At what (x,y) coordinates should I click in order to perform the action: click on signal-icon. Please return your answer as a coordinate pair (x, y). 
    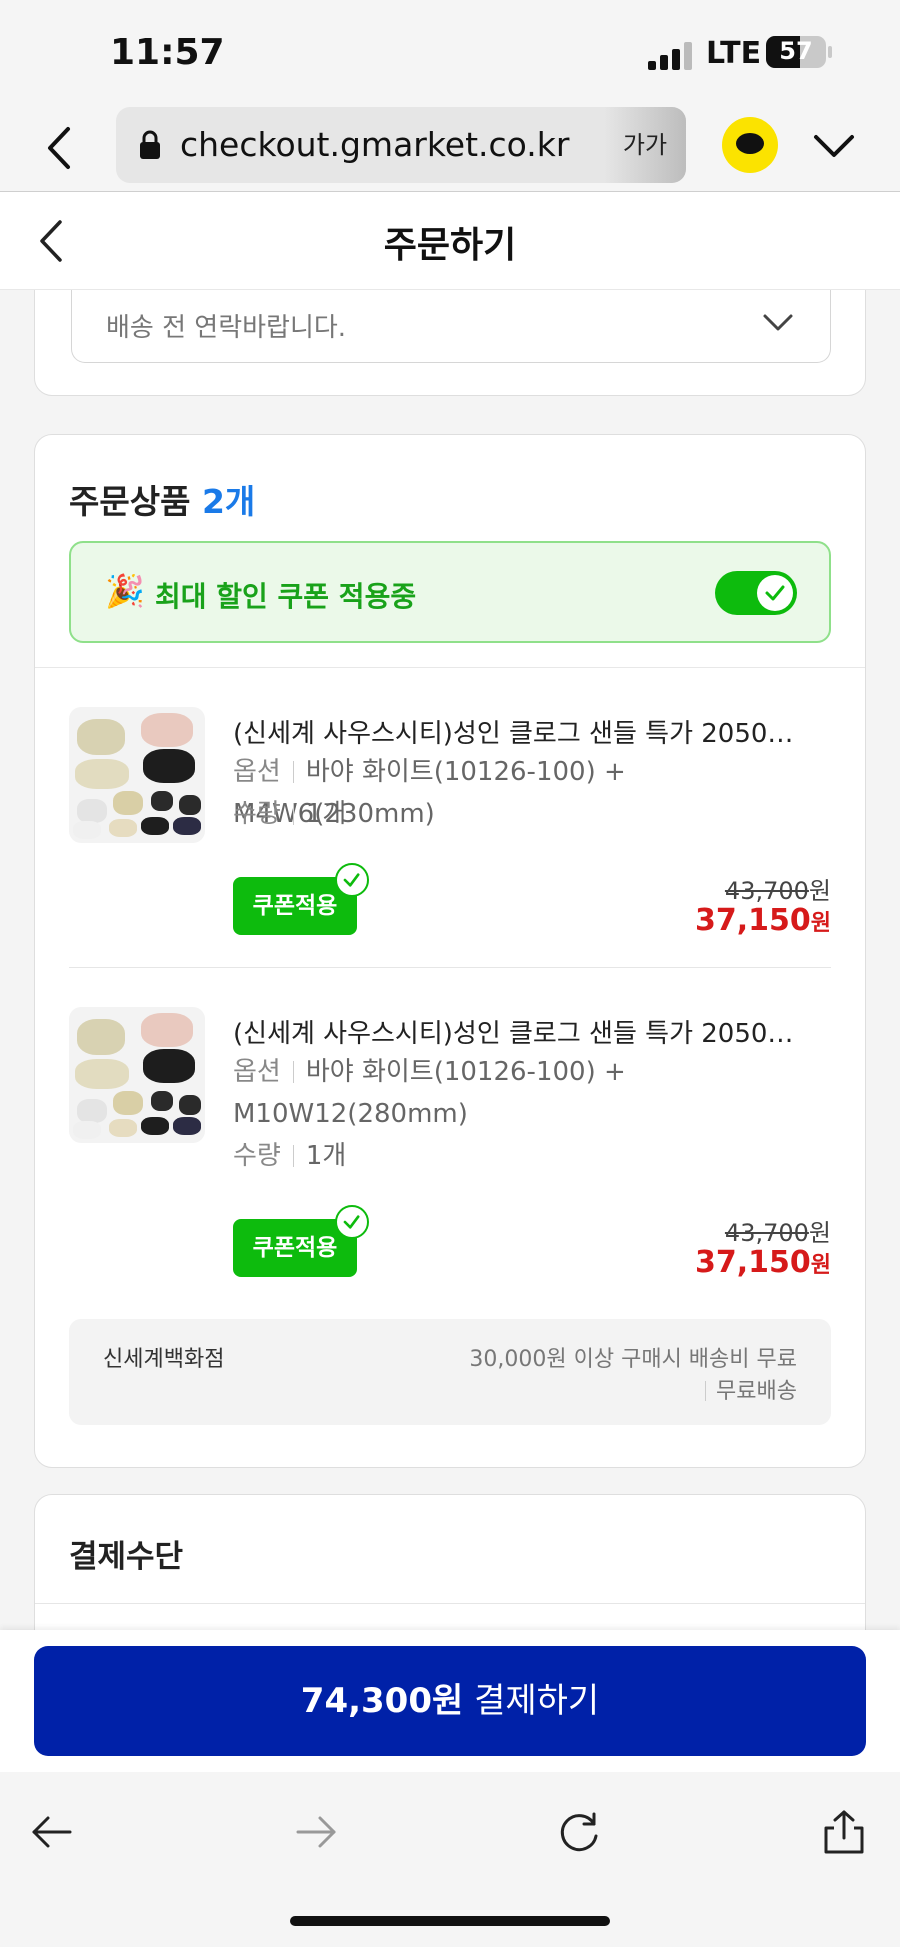
    Looking at the image, I should click on (671, 56).